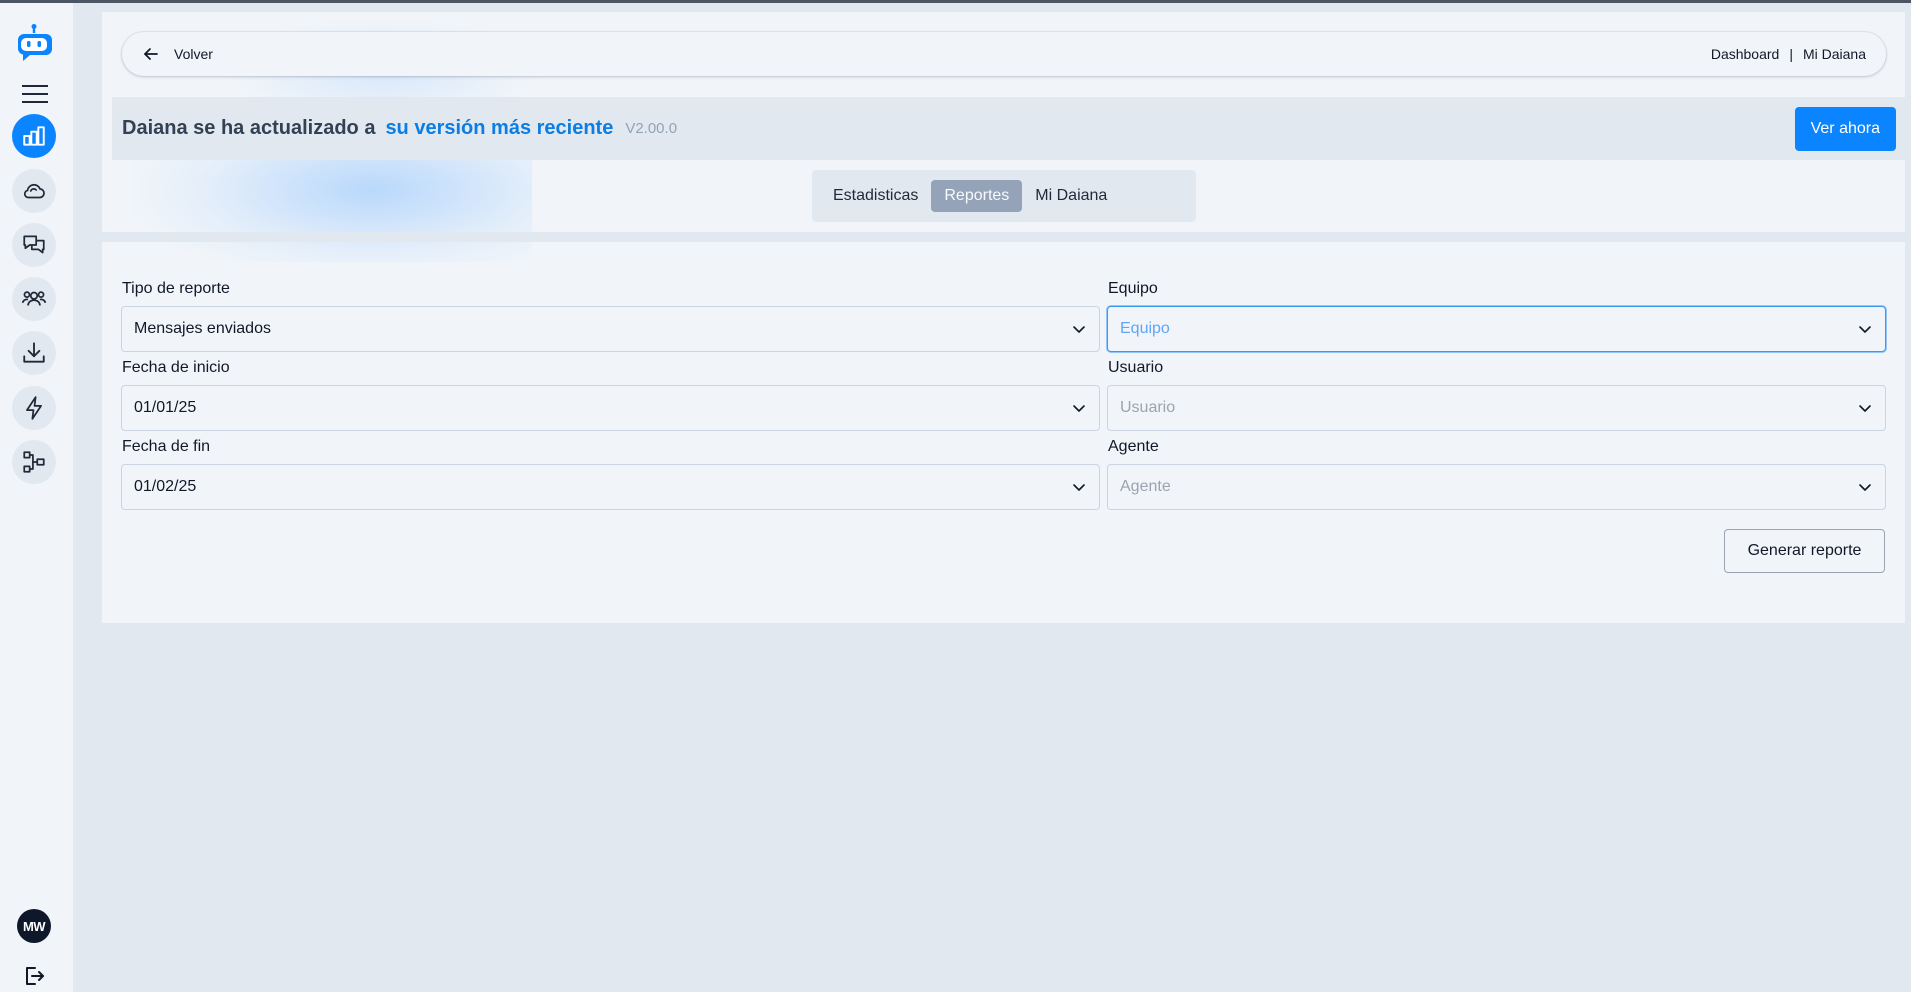  I want to click on sidebar-item-statistics, so click(34, 136).